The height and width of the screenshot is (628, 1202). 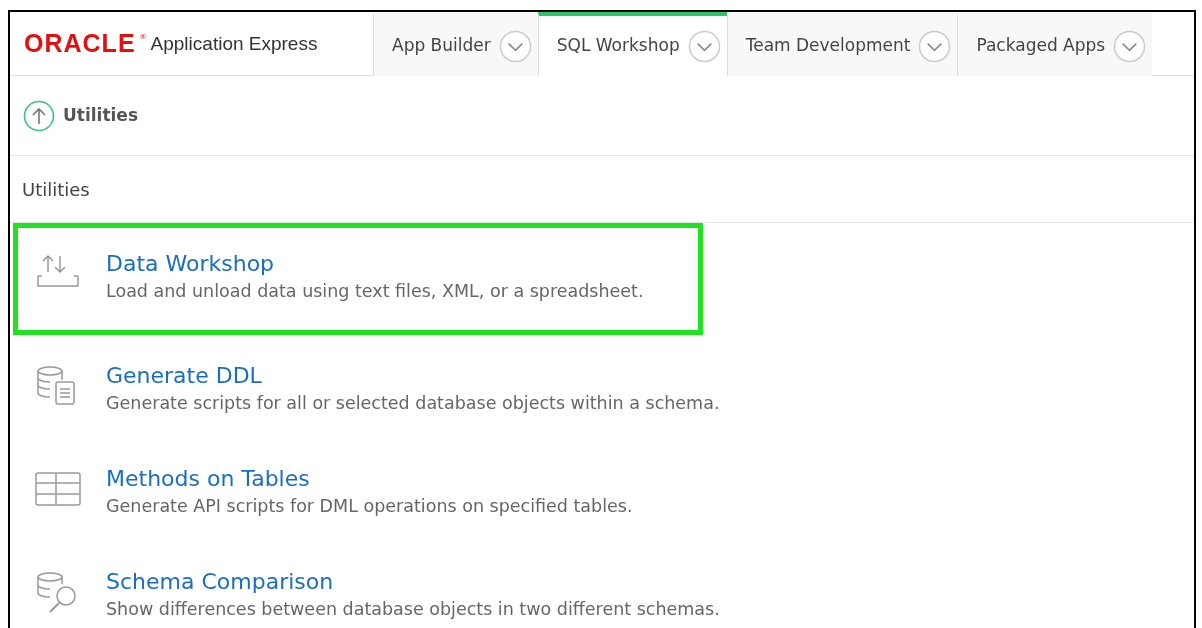 What do you see at coordinates (220, 582) in the screenshot?
I see `item-title-link: Schema Comparison` at bounding box center [220, 582].